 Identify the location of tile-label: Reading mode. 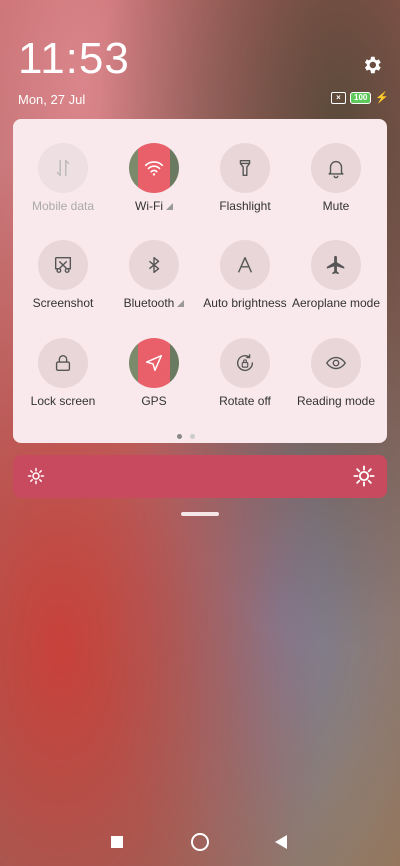
(336, 401).